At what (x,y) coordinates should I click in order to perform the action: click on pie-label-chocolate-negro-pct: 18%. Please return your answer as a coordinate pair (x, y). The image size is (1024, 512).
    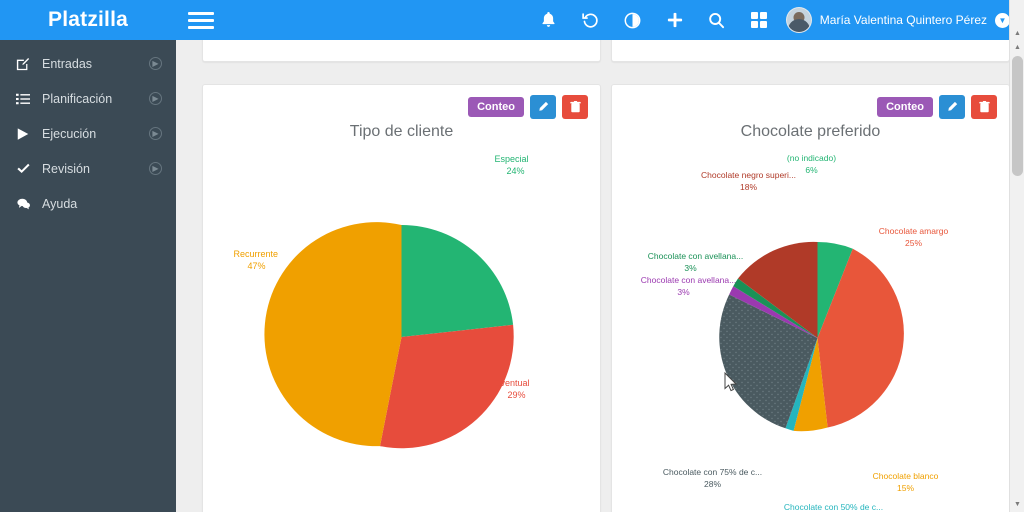
    Looking at the image, I should click on (748, 187).